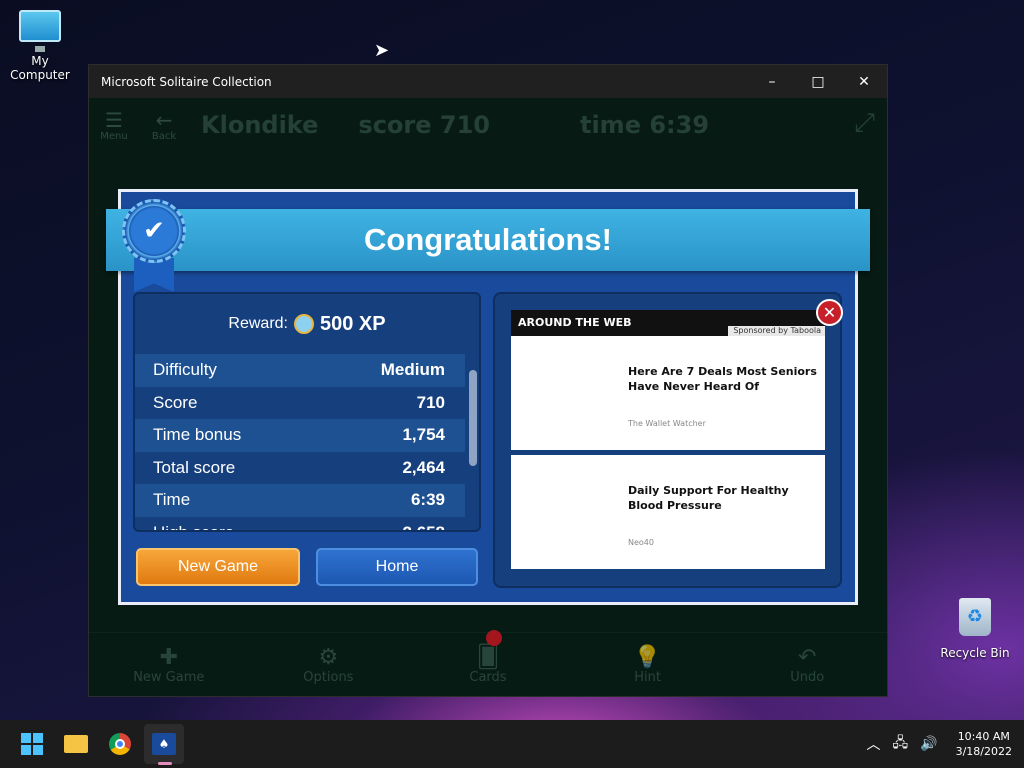 The width and height of the screenshot is (1024, 768). What do you see at coordinates (300, 468) in the screenshot?
I see `stats-row: Total score 2,464` at bounding box center [300, 468].